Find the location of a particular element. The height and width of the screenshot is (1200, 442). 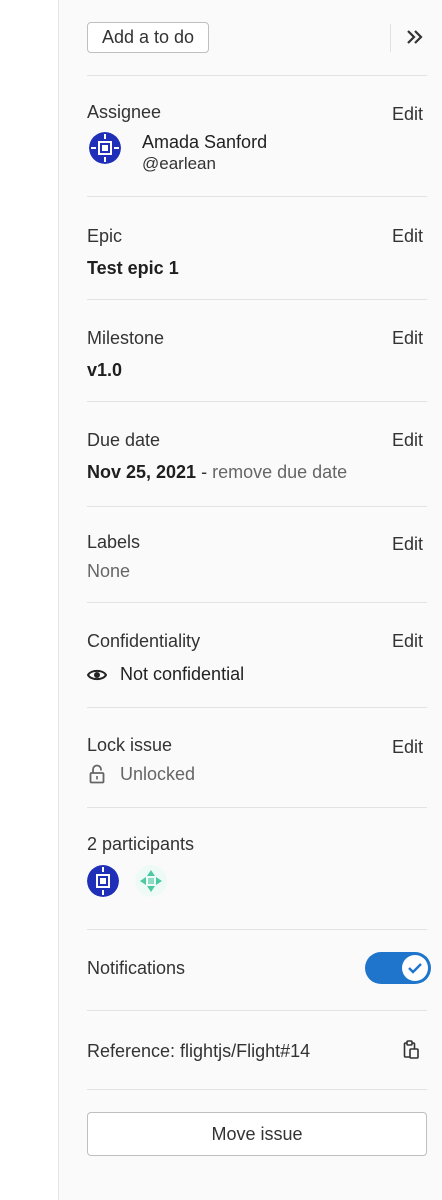

milestone-title: Milestone is located at coordinates (126, 338).